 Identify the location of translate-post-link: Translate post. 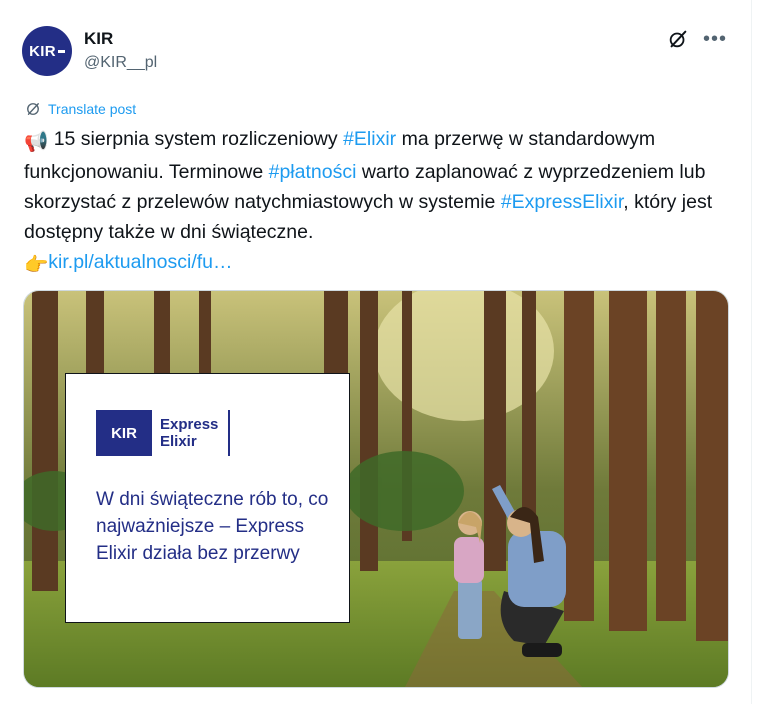
(80, 109).